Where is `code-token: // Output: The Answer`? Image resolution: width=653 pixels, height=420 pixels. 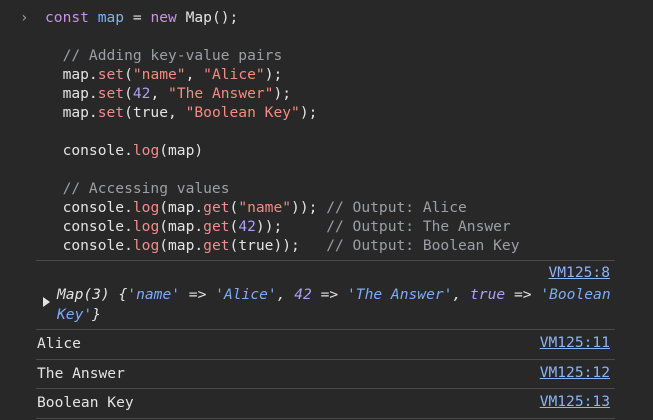
code-token: // Output: The Answer is located at coordinates (418, 226).